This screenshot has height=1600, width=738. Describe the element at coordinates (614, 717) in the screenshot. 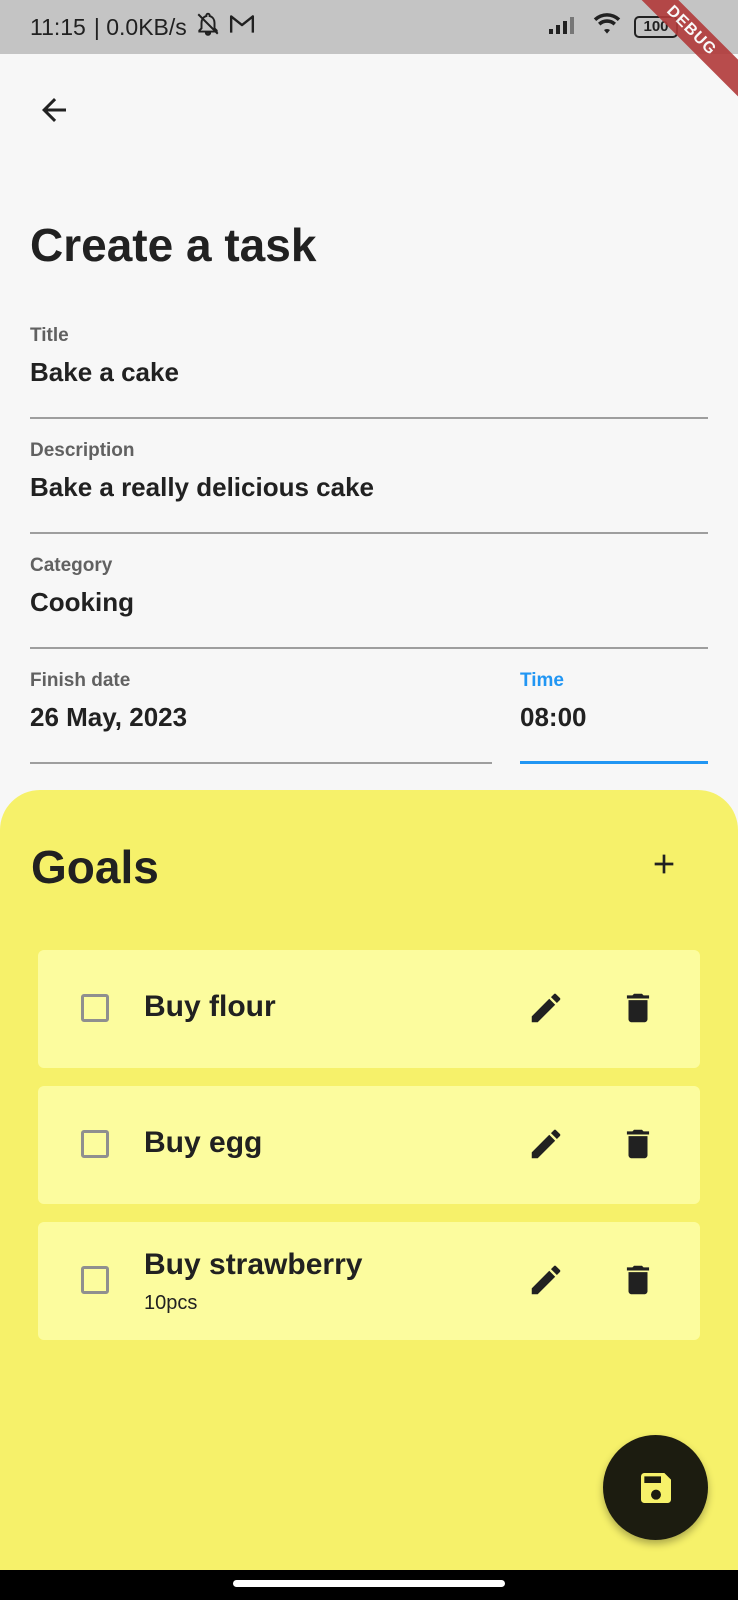

I see `time-field: Time 08:00` at that location.